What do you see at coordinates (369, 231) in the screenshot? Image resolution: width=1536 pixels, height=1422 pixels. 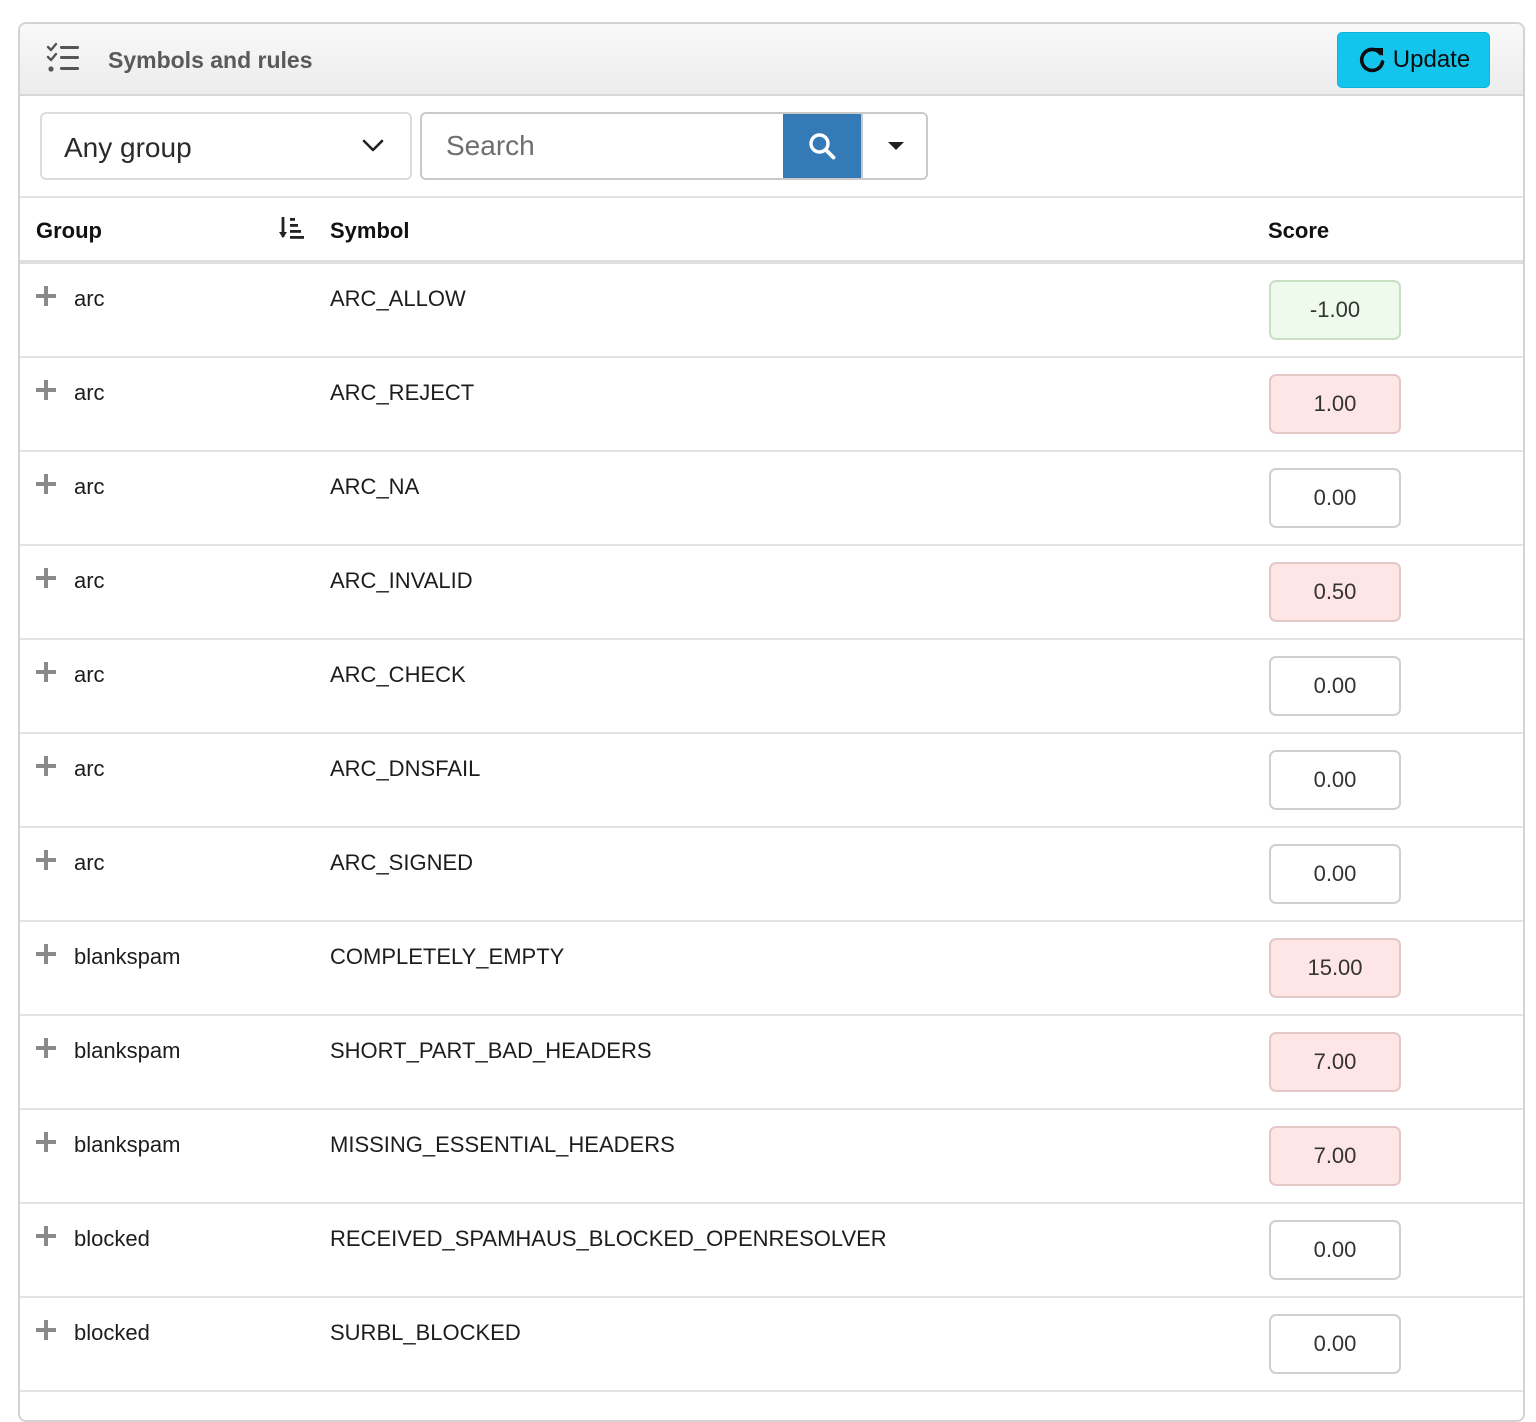 I see `column-header-symbol: Symbol` at bounding box center [369, 231].